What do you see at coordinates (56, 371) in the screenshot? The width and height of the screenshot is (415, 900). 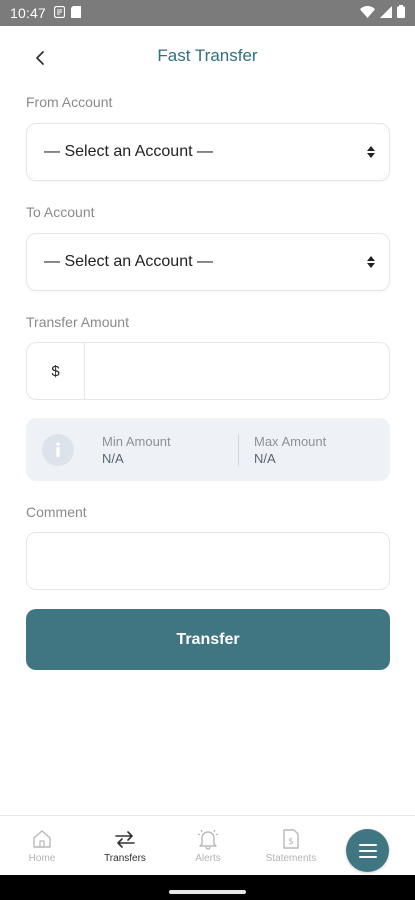 I see `currency-symbol: $` at bounding box center [56, 371].